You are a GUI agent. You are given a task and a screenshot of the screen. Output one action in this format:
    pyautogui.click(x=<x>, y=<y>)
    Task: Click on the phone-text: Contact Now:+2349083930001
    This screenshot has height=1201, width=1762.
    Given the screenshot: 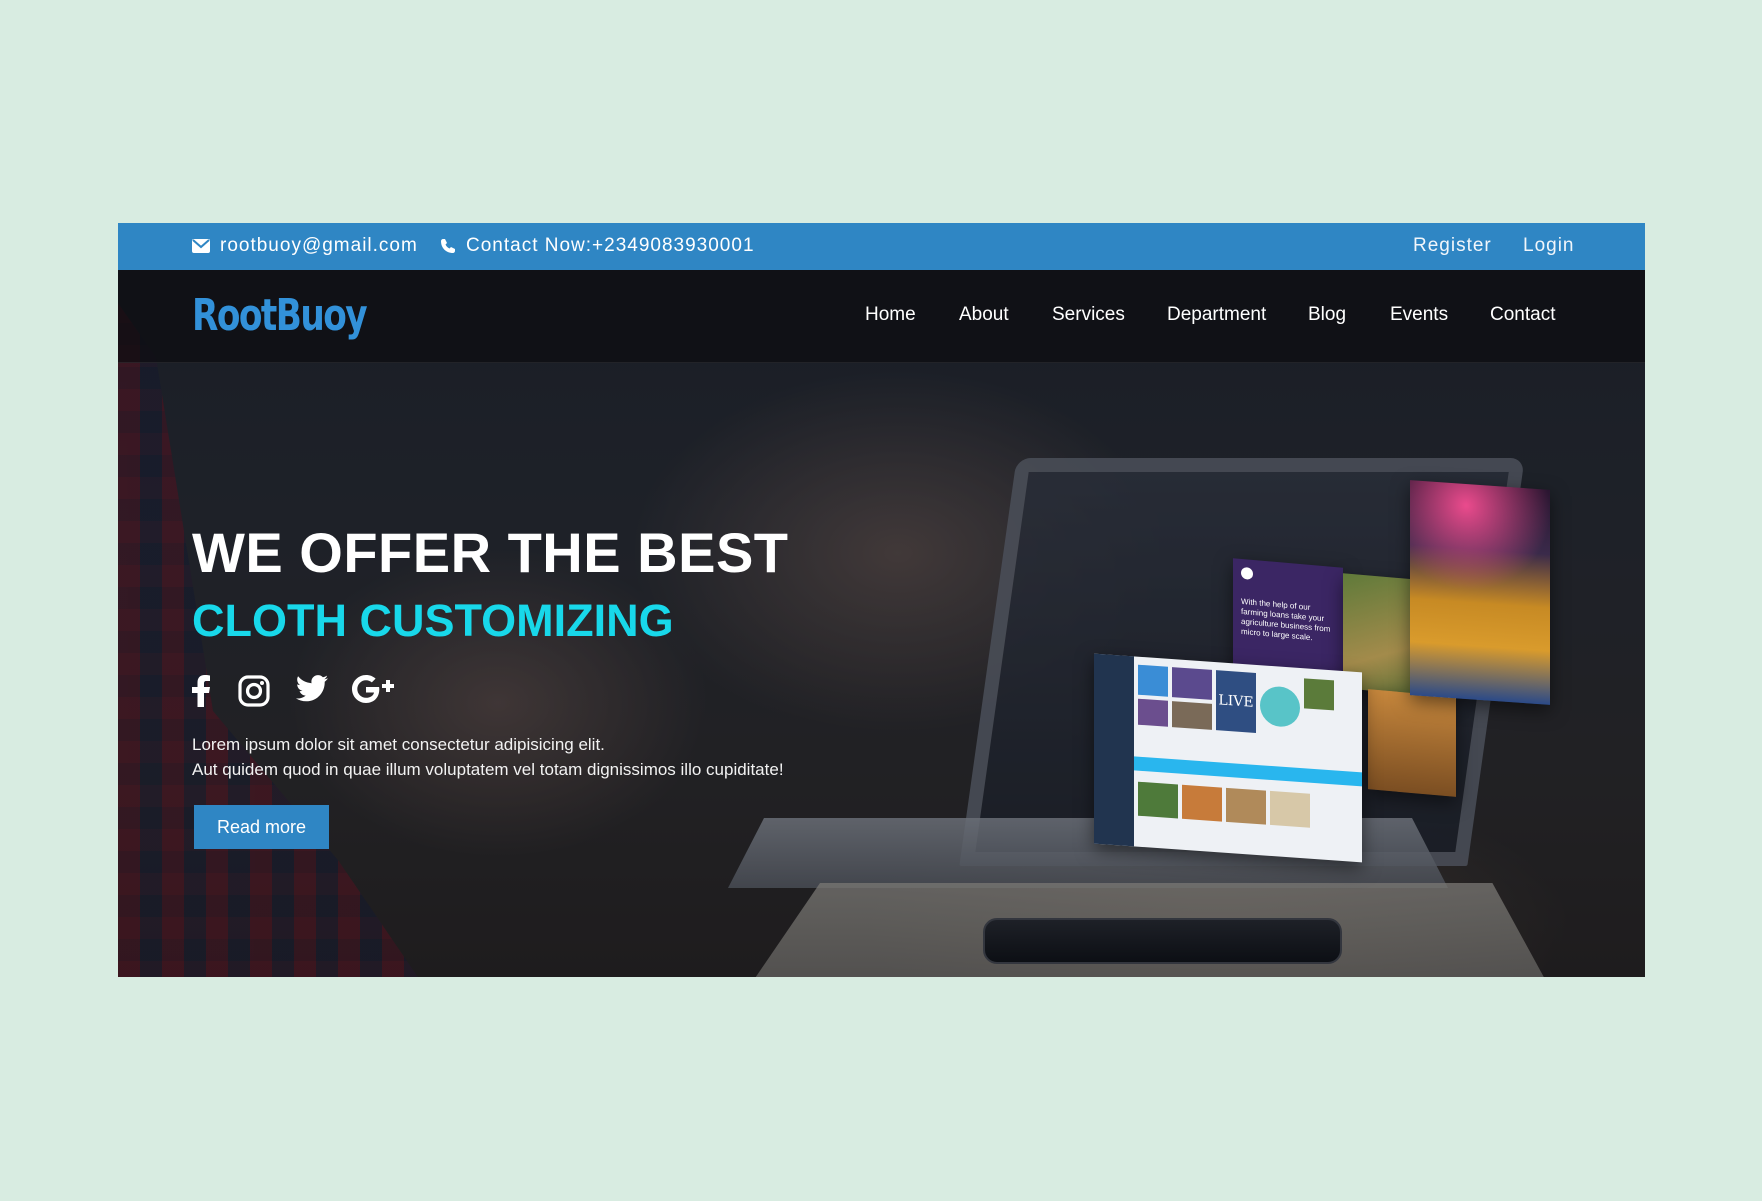 What is the action you would take?
    pyautogui.click(x=610, y=245)
    